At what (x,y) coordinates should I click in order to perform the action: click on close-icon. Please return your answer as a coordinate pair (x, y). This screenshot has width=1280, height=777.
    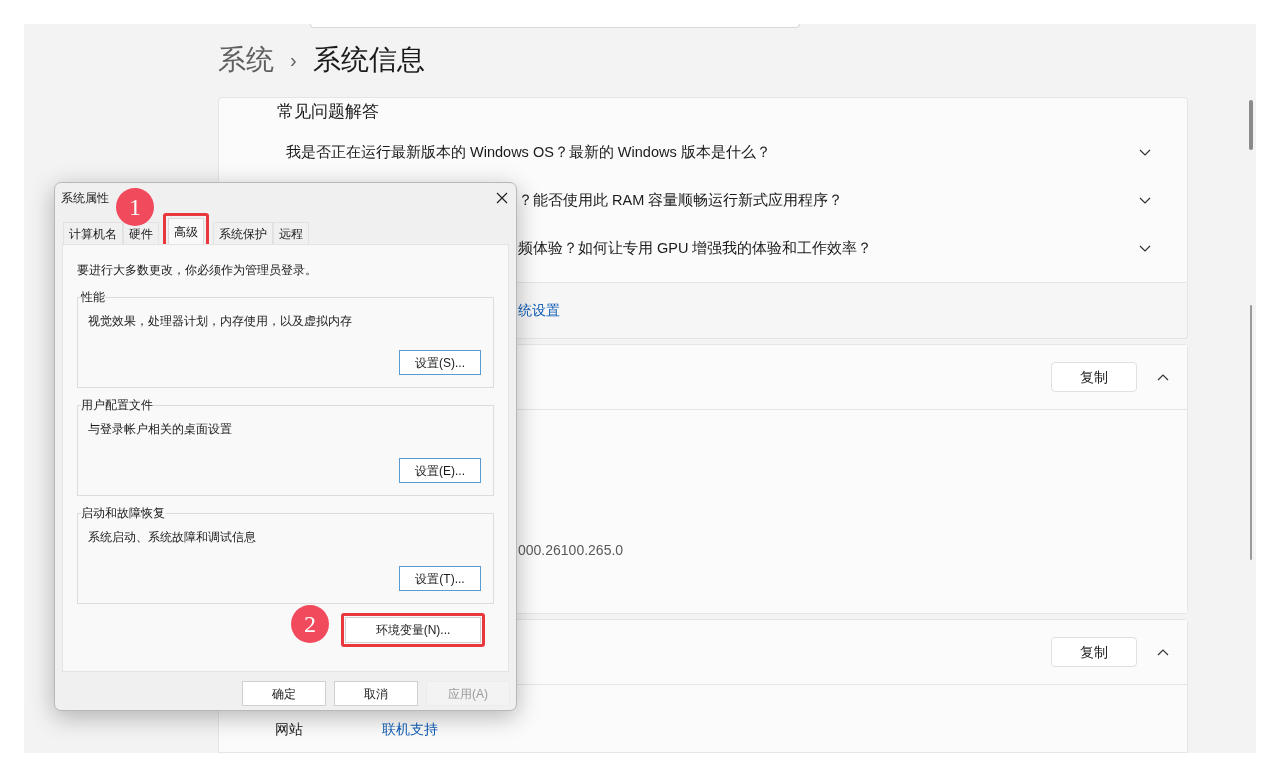
    Looking at the image, I should click on (502, 198).